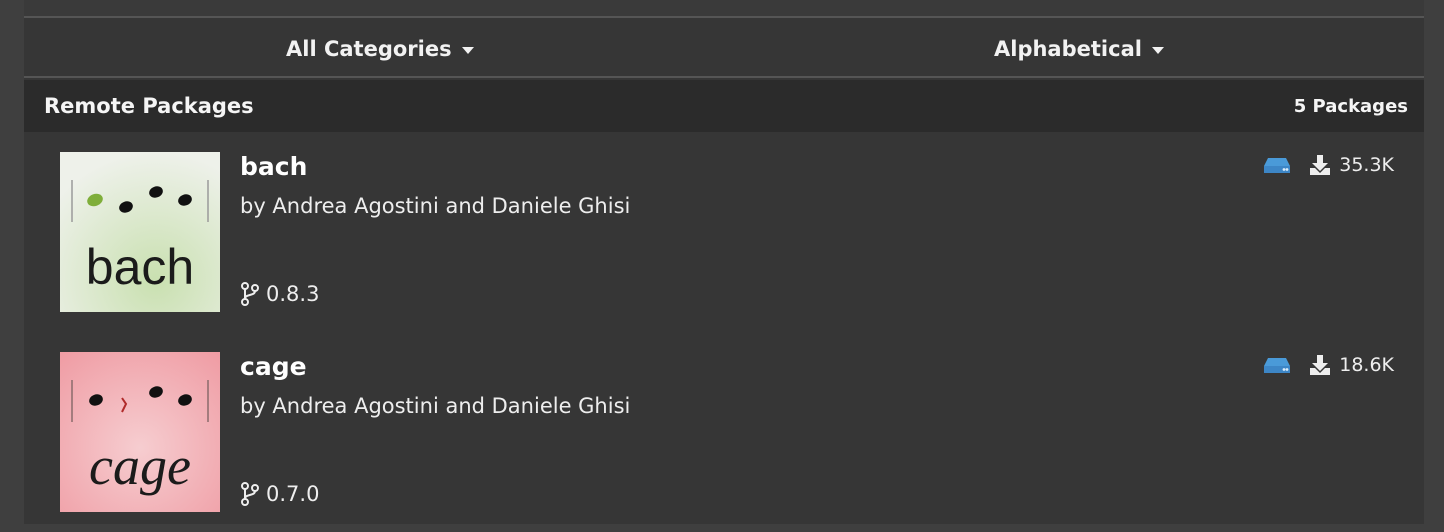 The width and height of the screenshot is (1444, 532). What do you see at coordinates (273, 366) in the screenshot?
I see `package-name: cage` at bounding box center [273, 366].